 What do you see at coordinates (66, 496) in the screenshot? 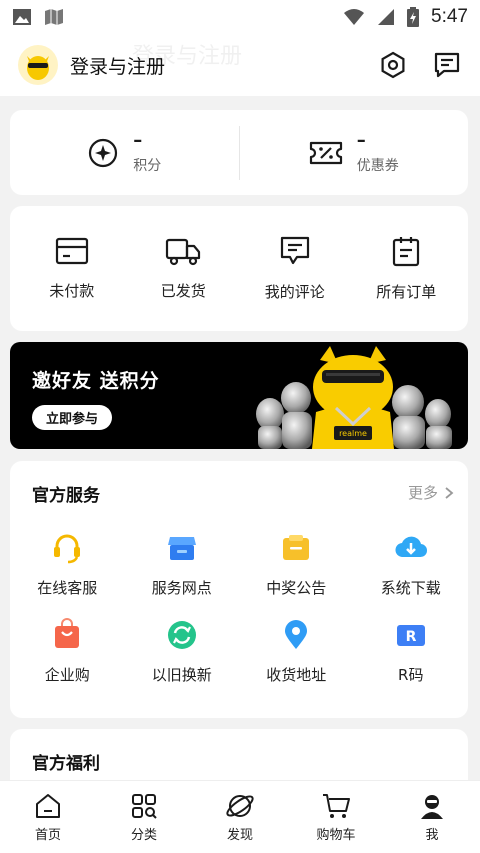
I see `services-title: 官方服务` at bounding box center [66, 496].